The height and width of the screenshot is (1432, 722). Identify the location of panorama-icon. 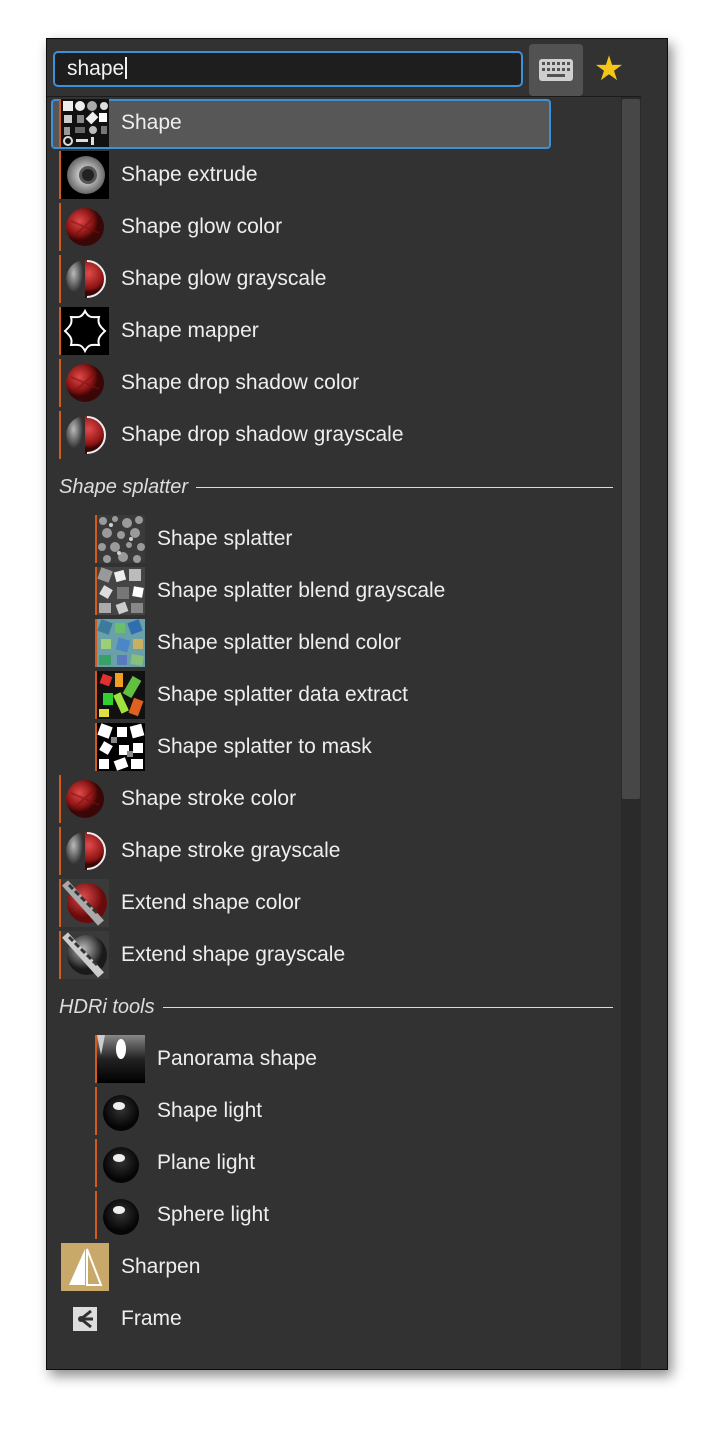
(121, 1059).